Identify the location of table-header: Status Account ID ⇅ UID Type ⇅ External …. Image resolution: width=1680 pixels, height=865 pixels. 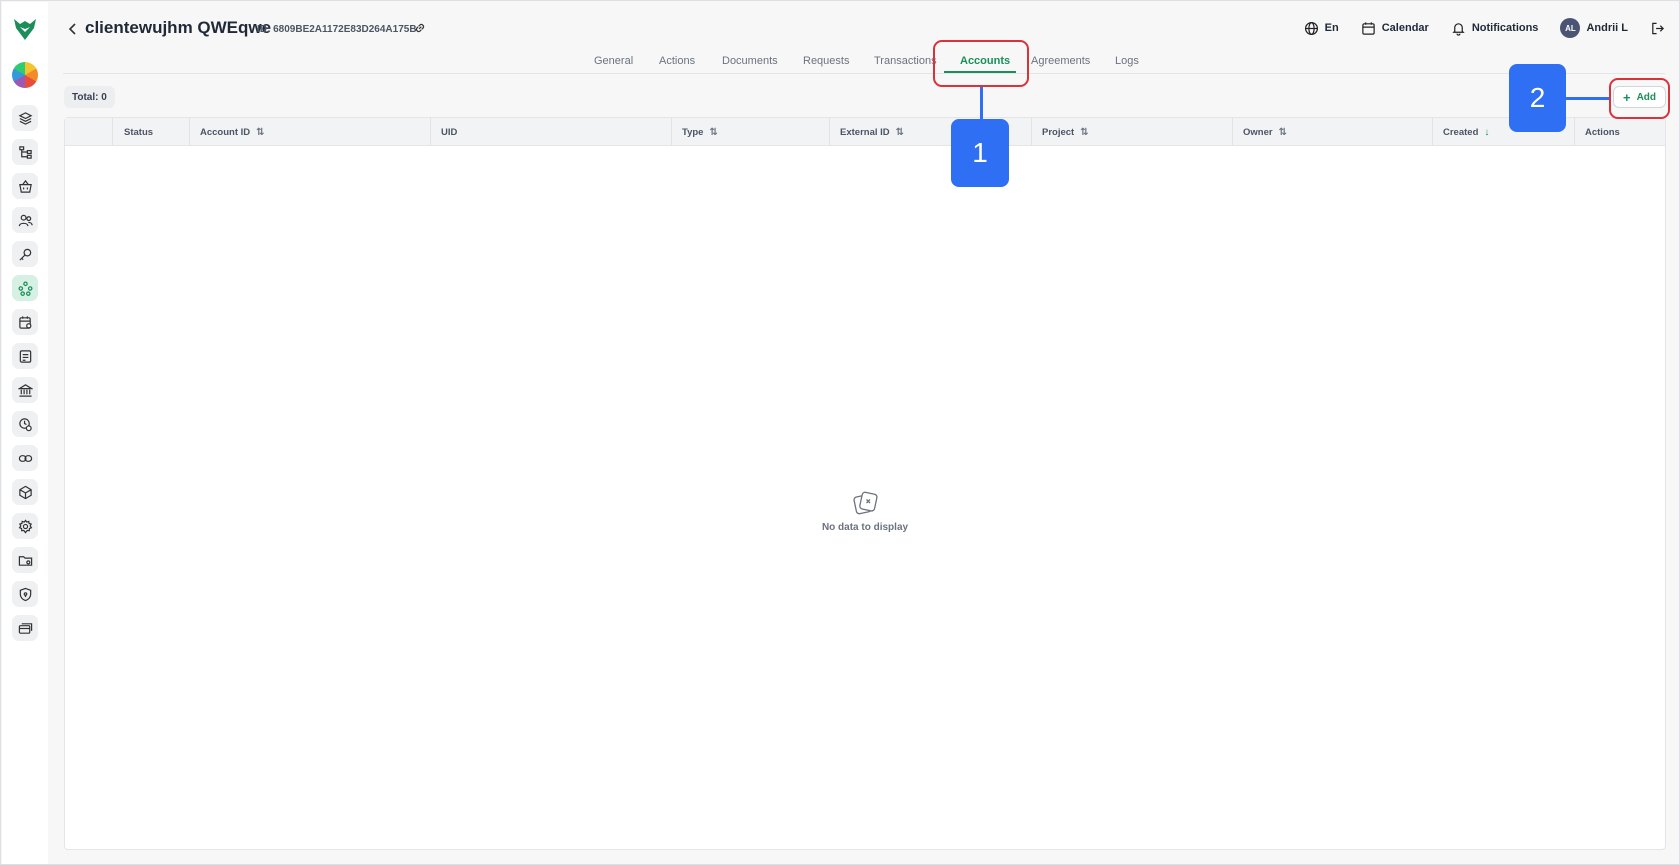
(865, 132).